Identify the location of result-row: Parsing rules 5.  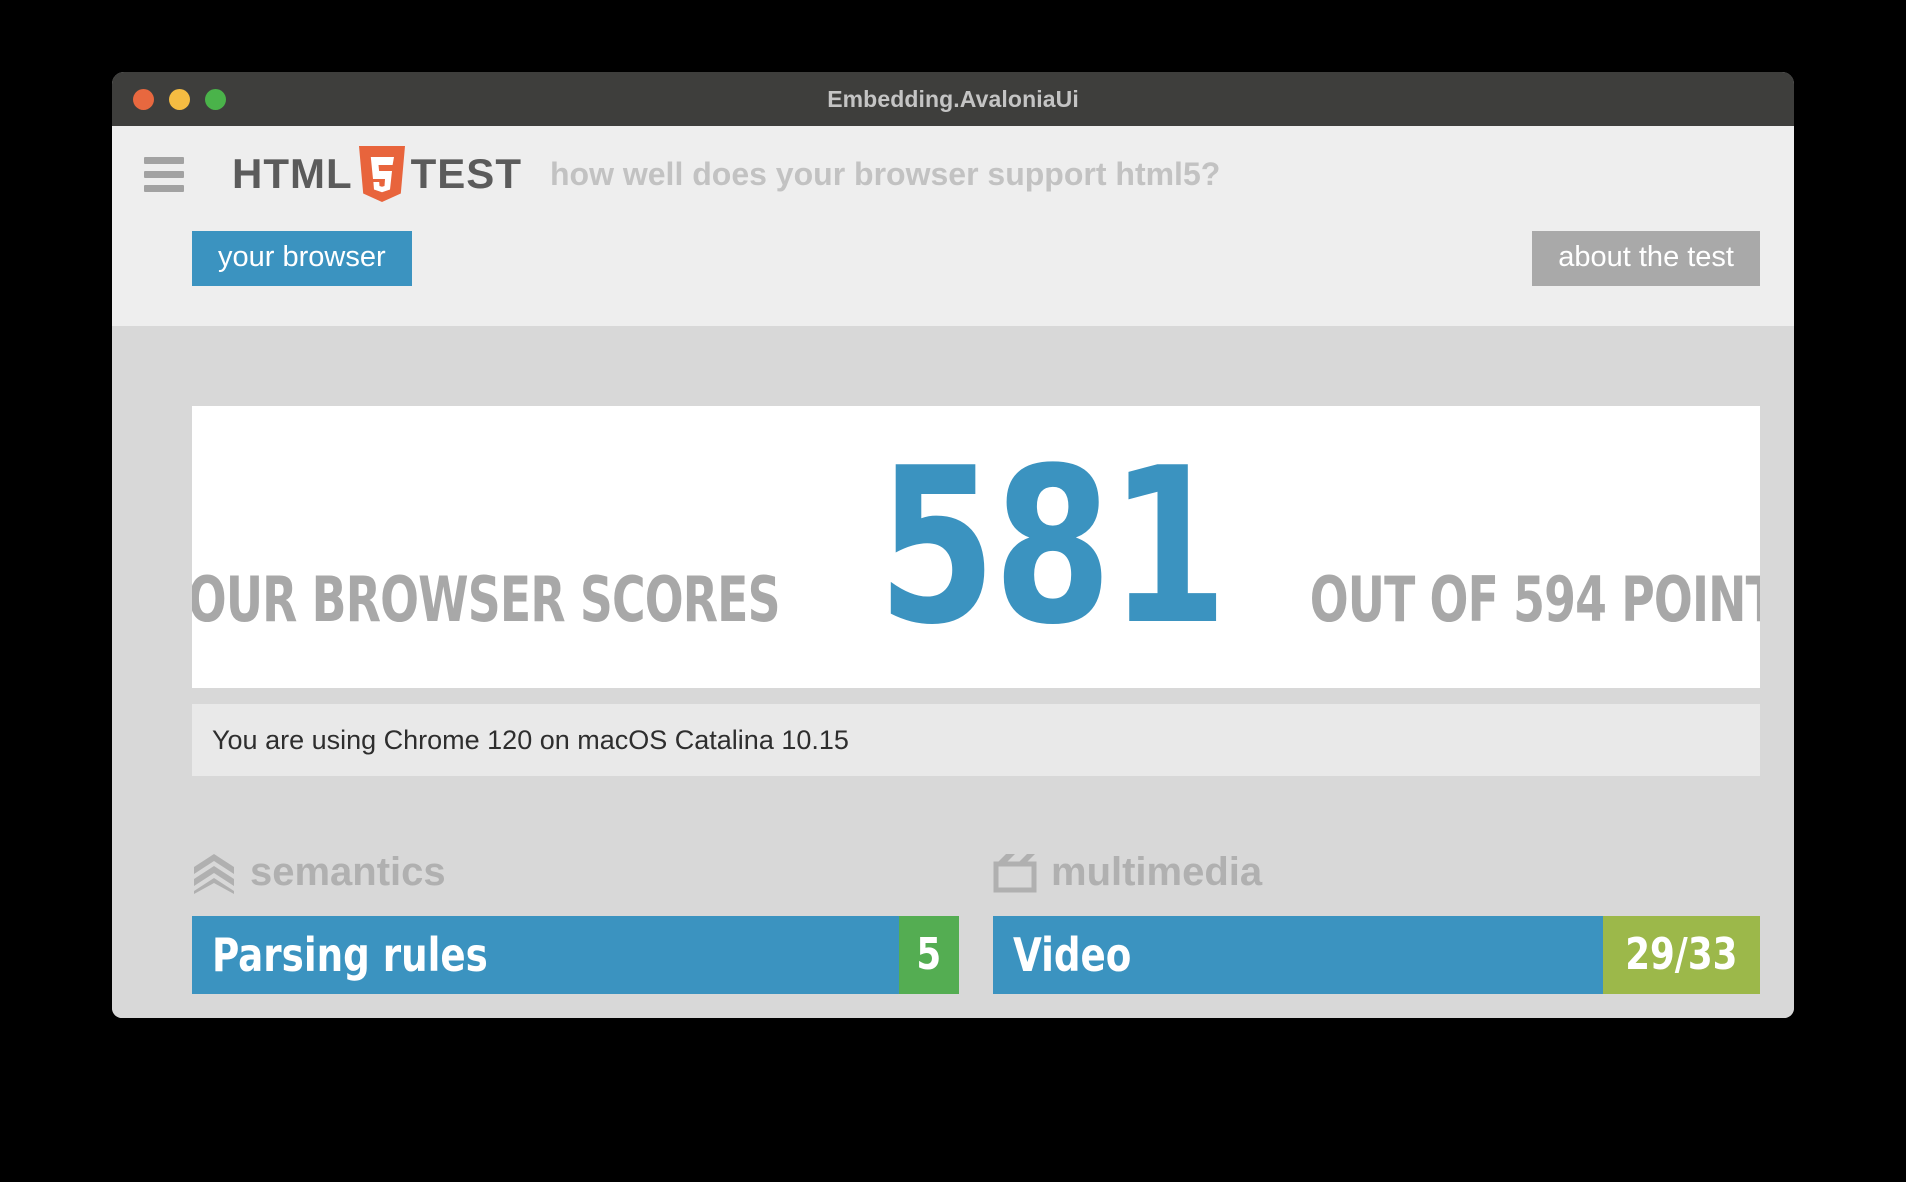
(575, 955).